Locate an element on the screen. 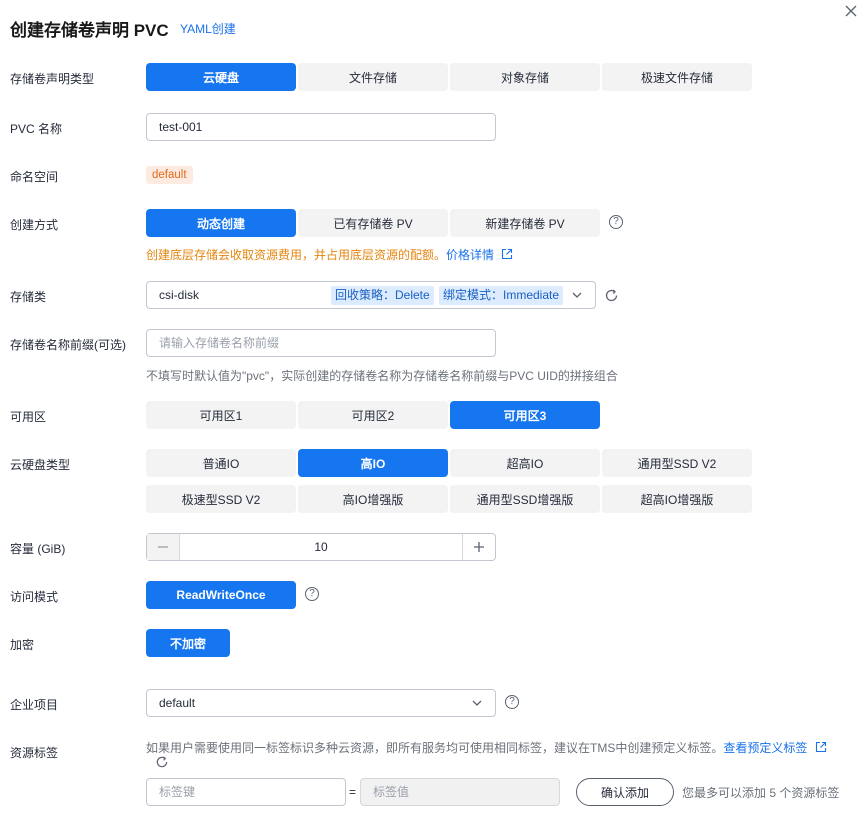 This screenshot has width=862, height=832. binding-mode-badge: 绑定模式：Immediate is located at coordinates (501, 295).